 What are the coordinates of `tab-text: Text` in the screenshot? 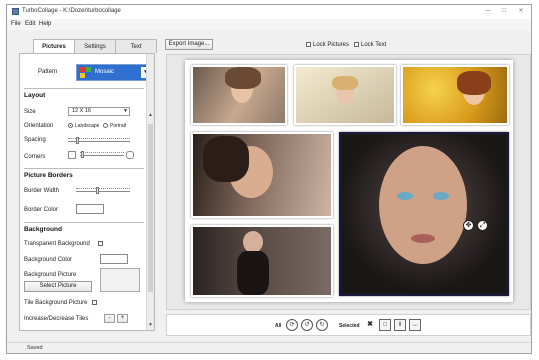 It's located at (136, 46).